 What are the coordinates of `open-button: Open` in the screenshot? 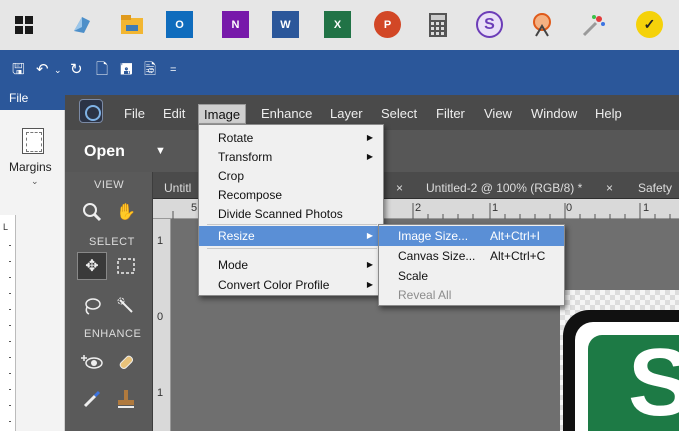 It's located at (104, 152).